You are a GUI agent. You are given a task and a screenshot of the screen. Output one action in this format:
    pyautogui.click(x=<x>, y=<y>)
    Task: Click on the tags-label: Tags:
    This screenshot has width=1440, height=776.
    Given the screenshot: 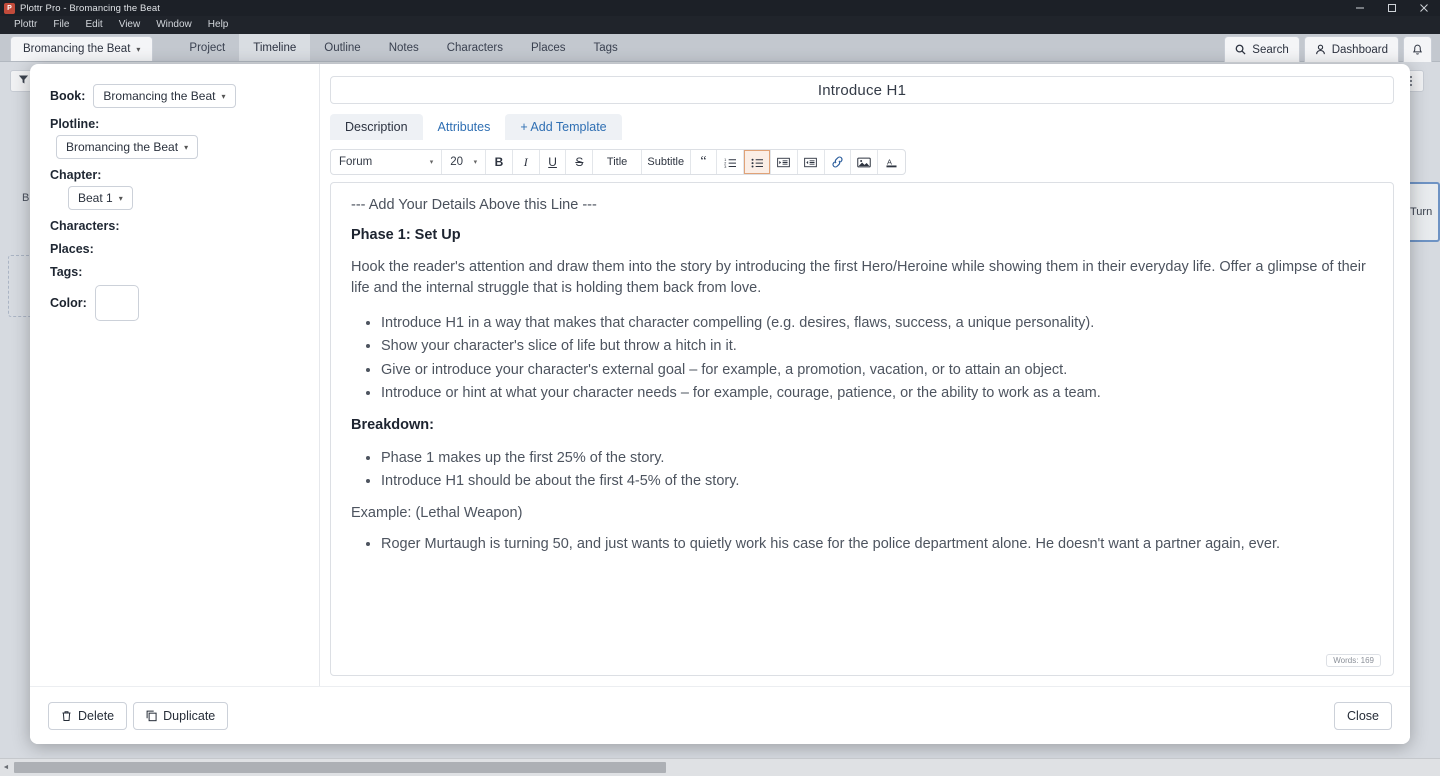 What is the action you would take?
    pyautogui.click(x=66, y=272)
    